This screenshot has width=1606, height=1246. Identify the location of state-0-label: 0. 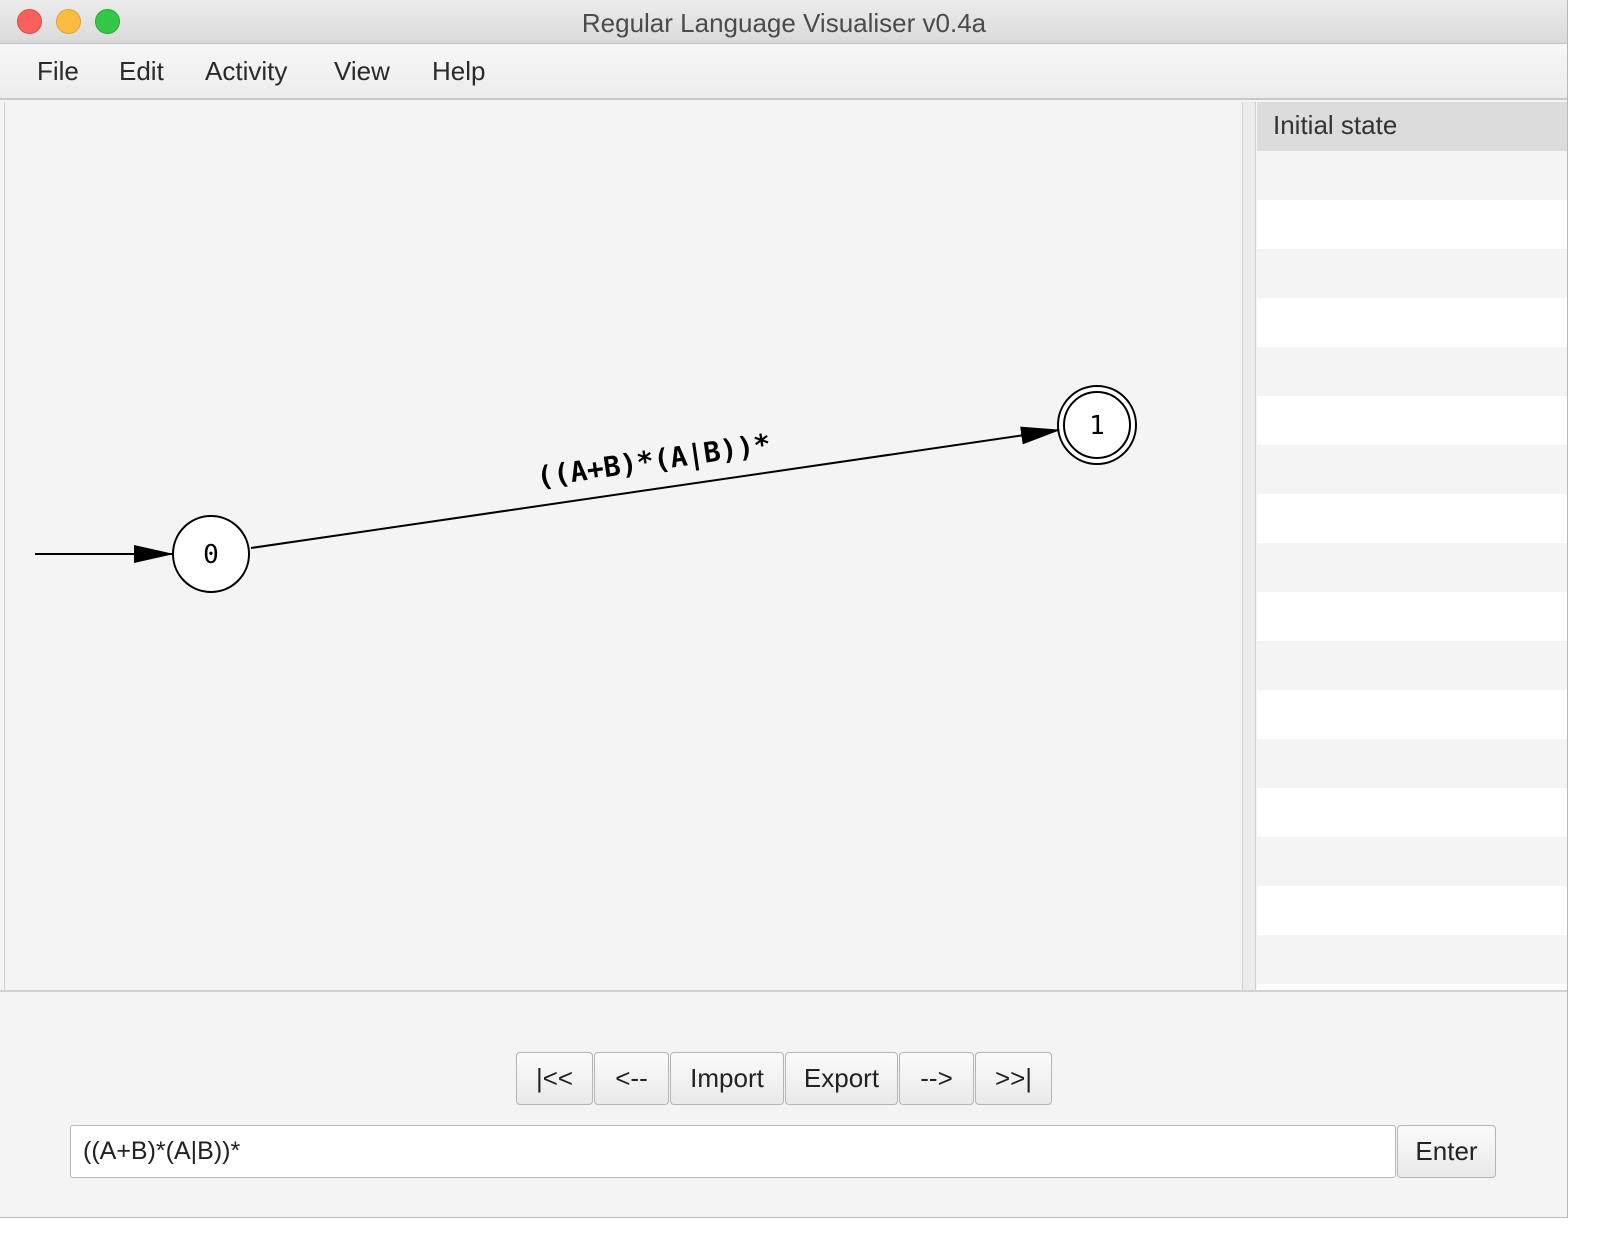
(211, 555).